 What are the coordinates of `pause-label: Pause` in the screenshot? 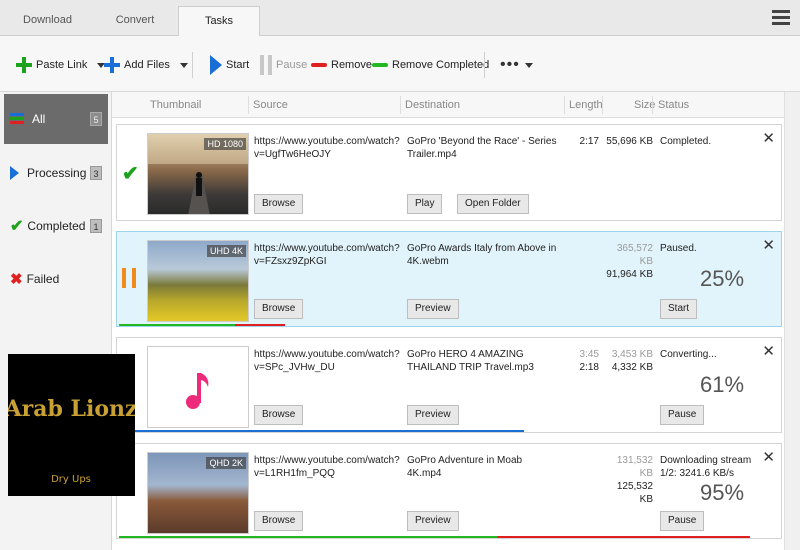 It's located at (292, 65).